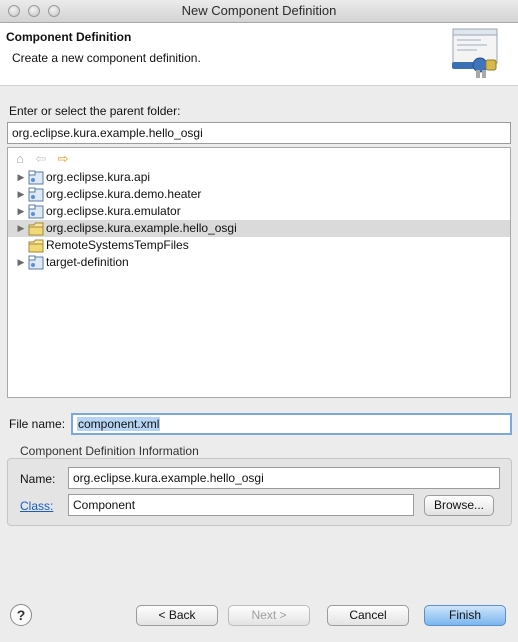 The height and width of the screenshot is (642, 518). I want to click on file-name-input: component.xml, so click(291, 424).